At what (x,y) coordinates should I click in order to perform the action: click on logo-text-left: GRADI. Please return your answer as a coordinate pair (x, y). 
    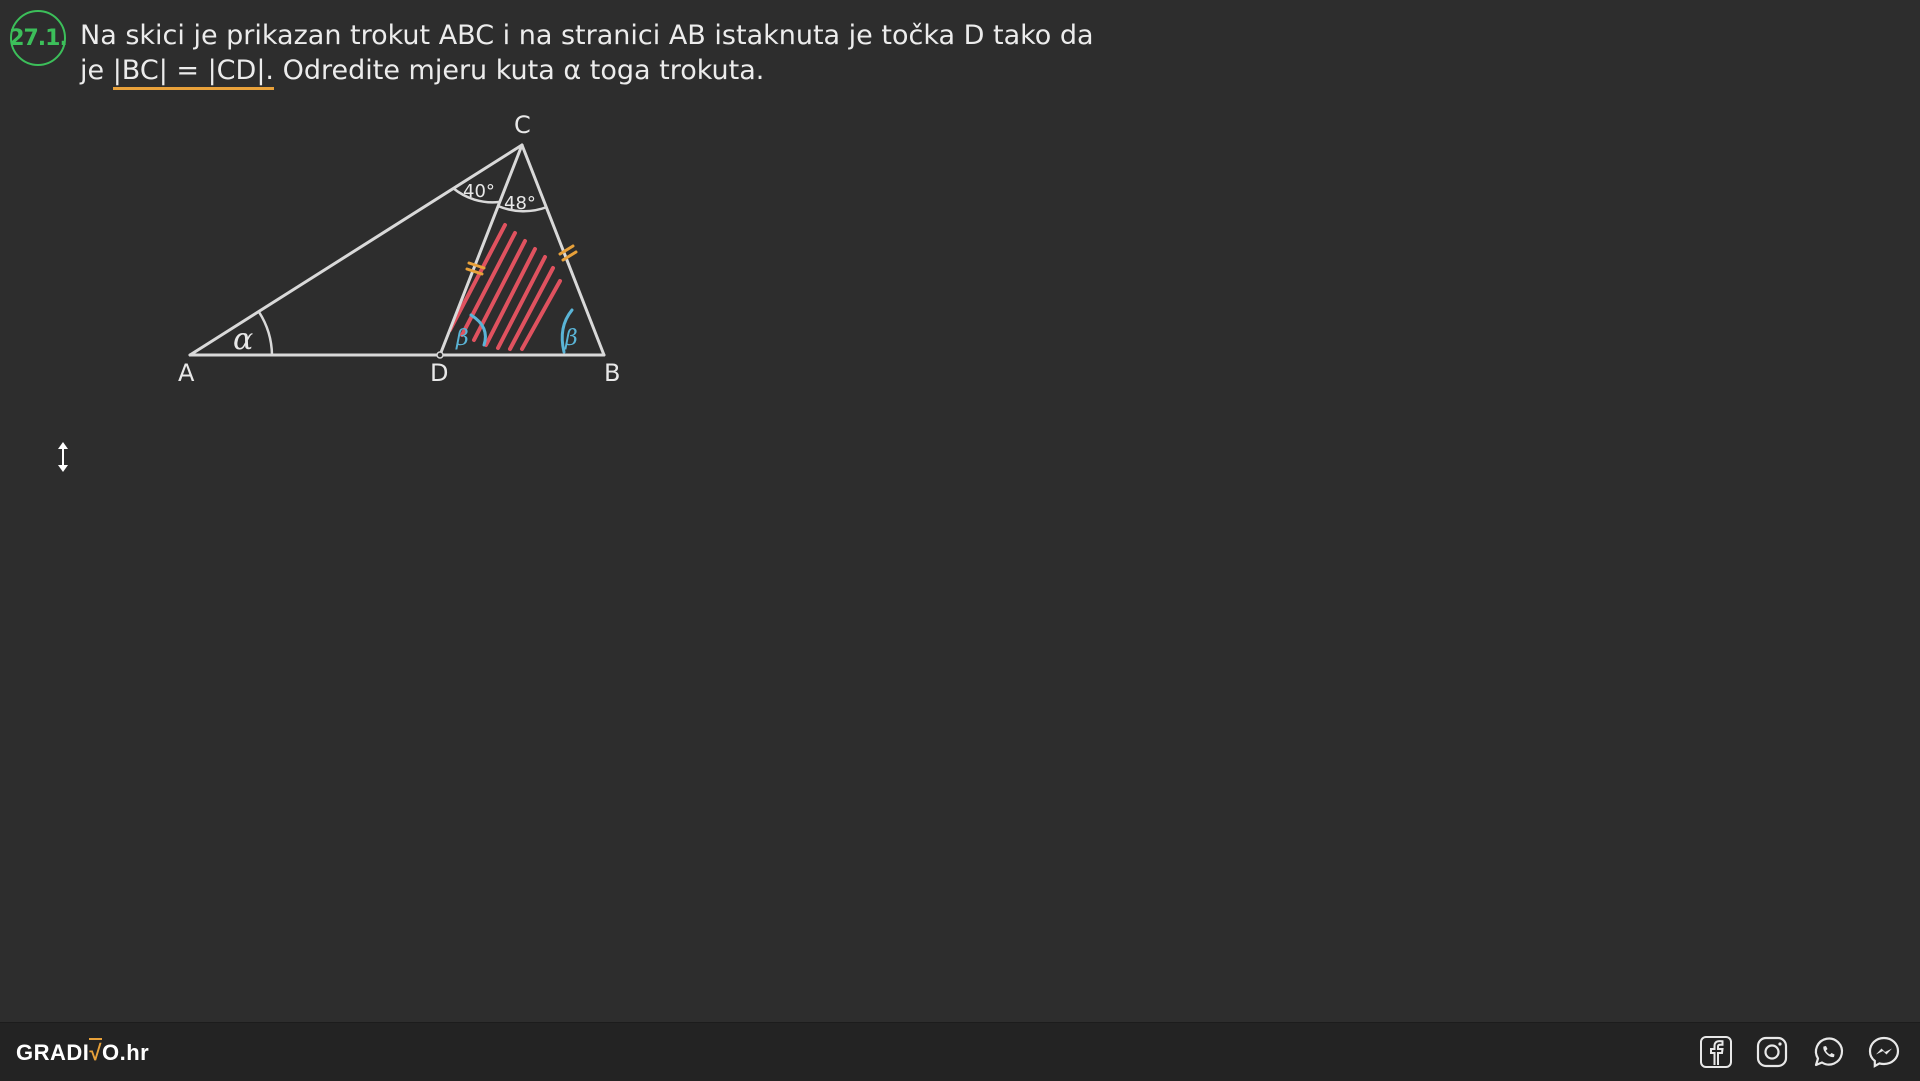
    Looking at the image, I should click on (53, 1052).